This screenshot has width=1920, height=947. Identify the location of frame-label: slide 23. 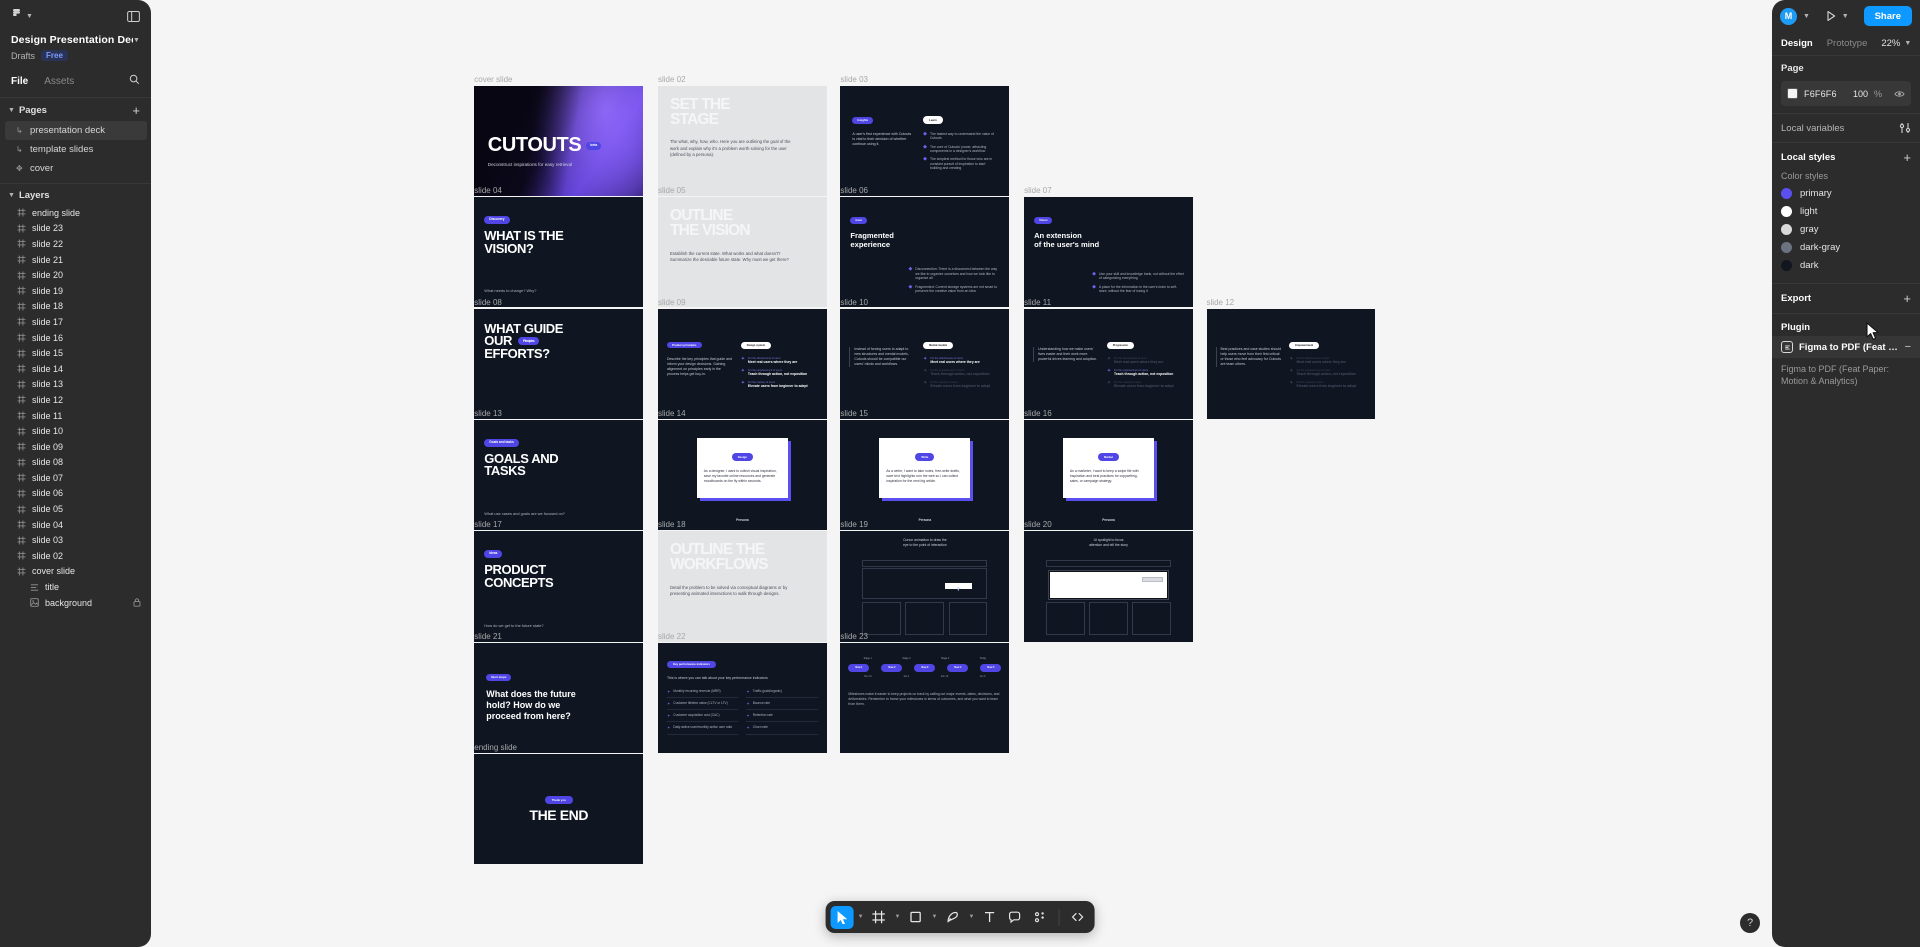
(854, 636).